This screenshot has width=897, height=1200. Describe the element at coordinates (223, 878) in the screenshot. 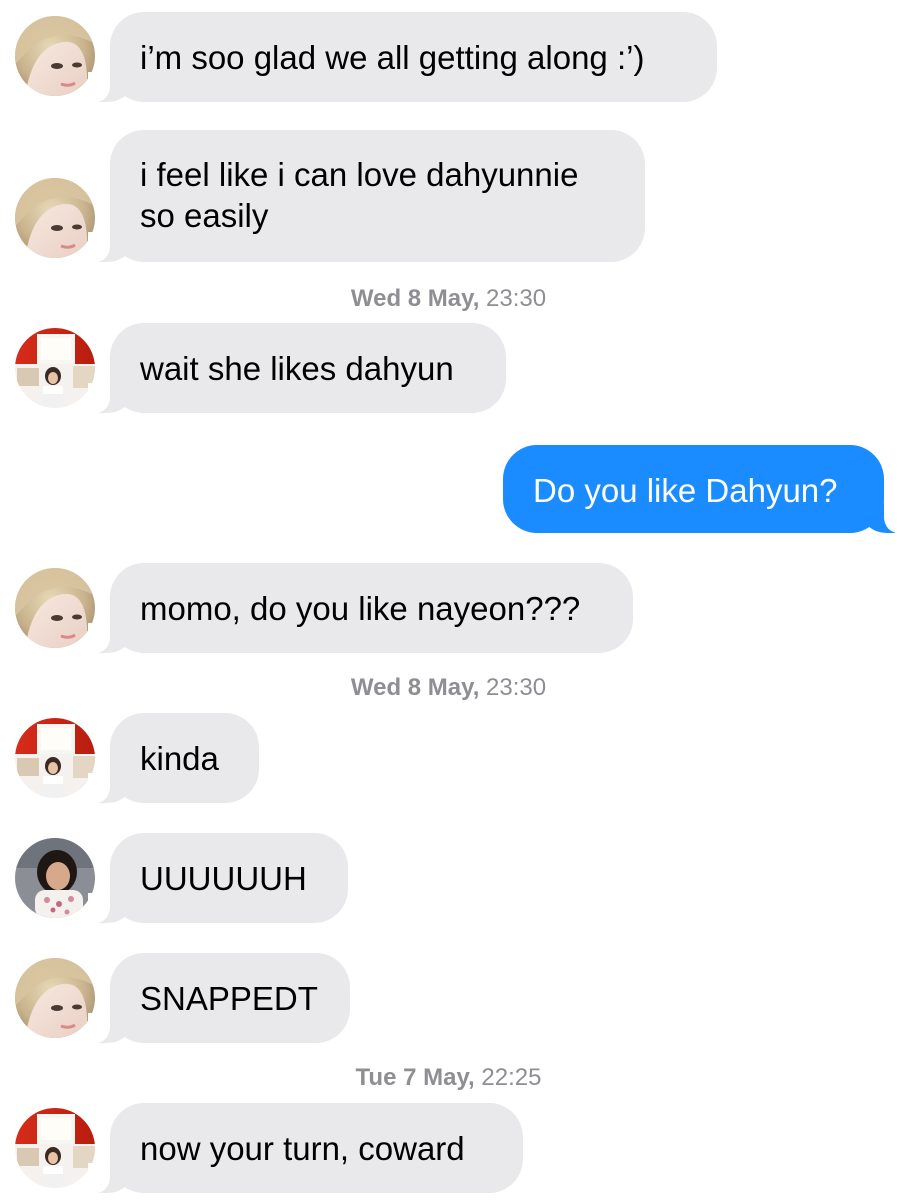

I see `message-text: UUUUUUH` at that location.